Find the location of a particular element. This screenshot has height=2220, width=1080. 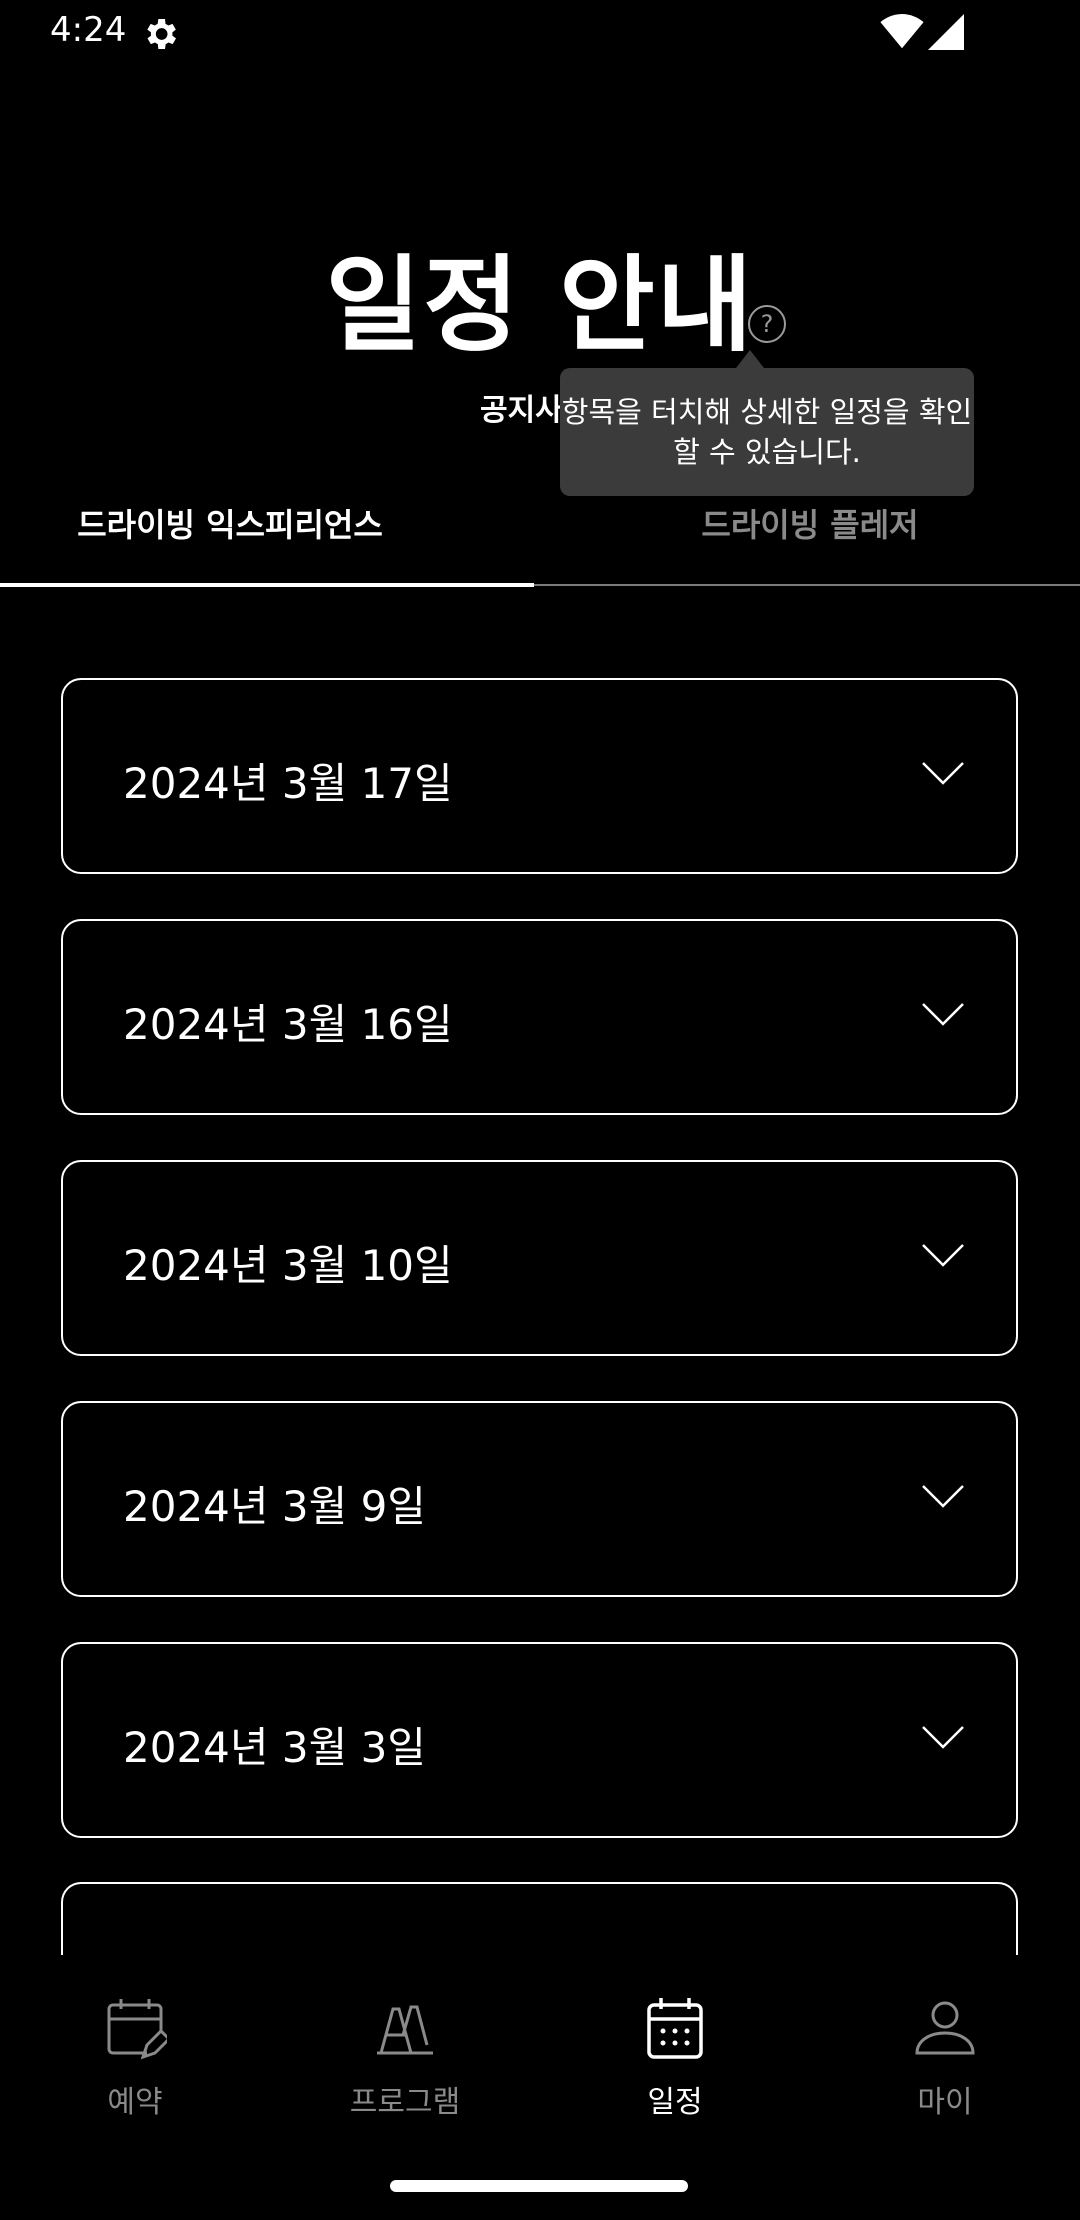

schedule-item: 2024년 3월 17일 is located at coordinates (539, 776).